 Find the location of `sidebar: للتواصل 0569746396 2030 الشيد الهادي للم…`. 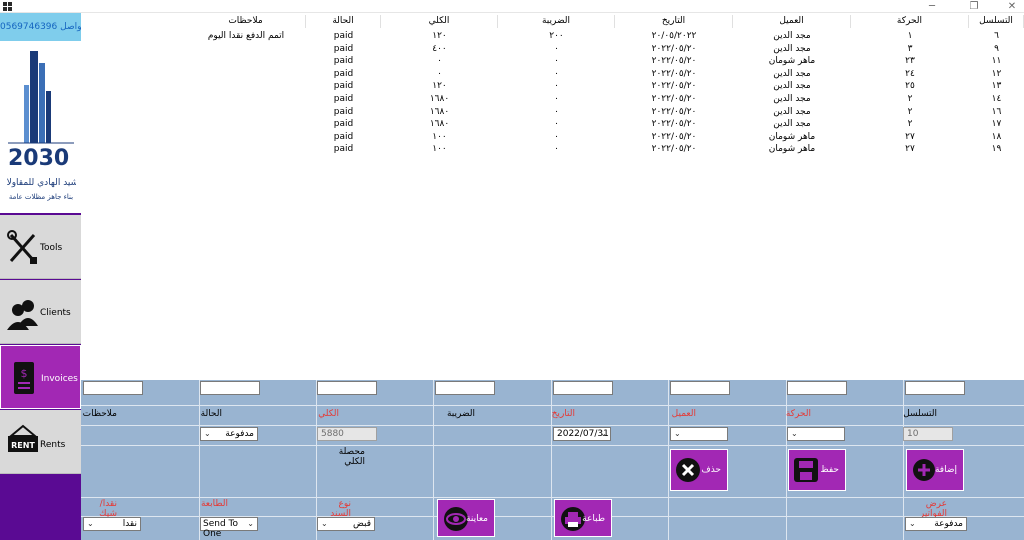

sidebar: للتواصل 0569746396 2030 الشيد الهادي للم… is located at coordinates (40, 276).